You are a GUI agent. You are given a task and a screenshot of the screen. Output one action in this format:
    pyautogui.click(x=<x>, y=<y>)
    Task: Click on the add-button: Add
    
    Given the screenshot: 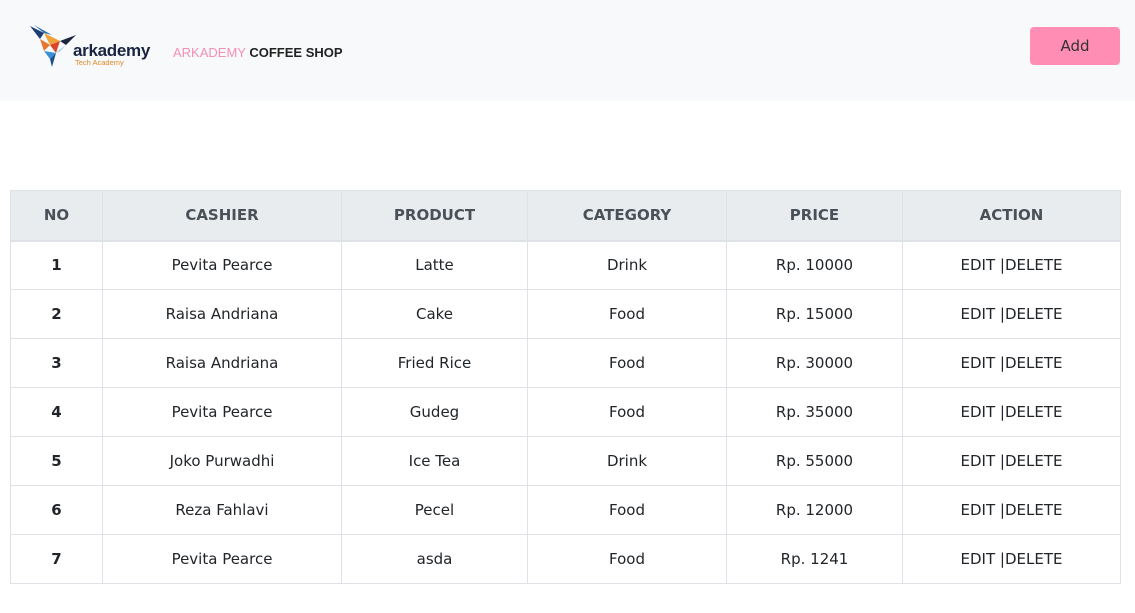 What is the action you would take?
    pyautogui.click(x=1075, y=46)
    